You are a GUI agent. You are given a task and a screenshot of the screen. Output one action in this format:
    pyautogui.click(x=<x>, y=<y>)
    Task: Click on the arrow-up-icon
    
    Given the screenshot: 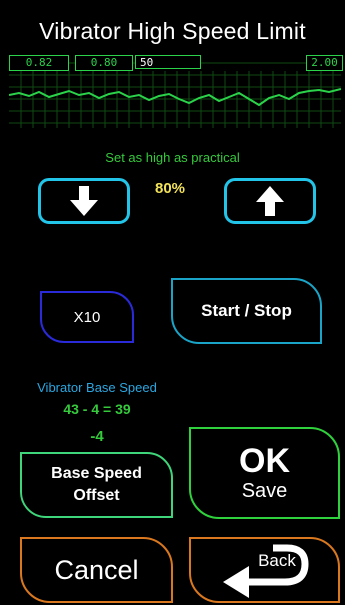 What is the action you would take?
    pyautogui.click(x=270, y=201)
    